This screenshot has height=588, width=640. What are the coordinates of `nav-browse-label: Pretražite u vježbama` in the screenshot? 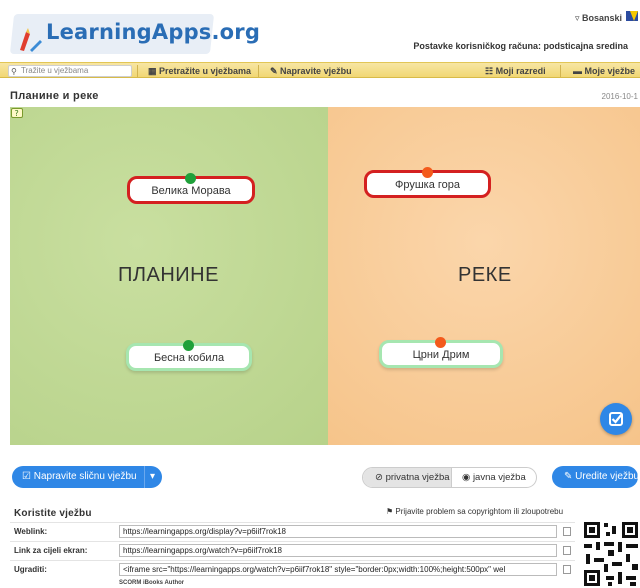 It's located at (205, 71).